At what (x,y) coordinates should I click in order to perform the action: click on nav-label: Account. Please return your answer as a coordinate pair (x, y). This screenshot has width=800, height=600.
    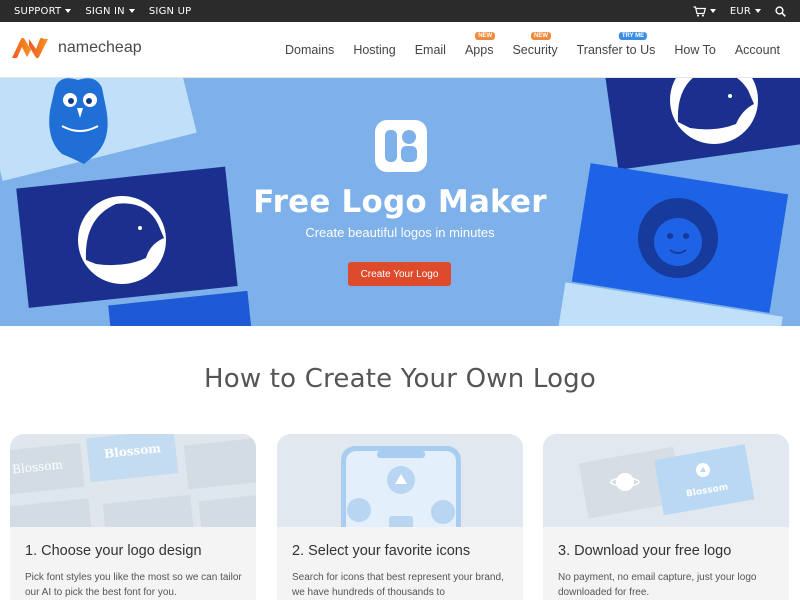
    Looking at the image, I should click on (757, 50).